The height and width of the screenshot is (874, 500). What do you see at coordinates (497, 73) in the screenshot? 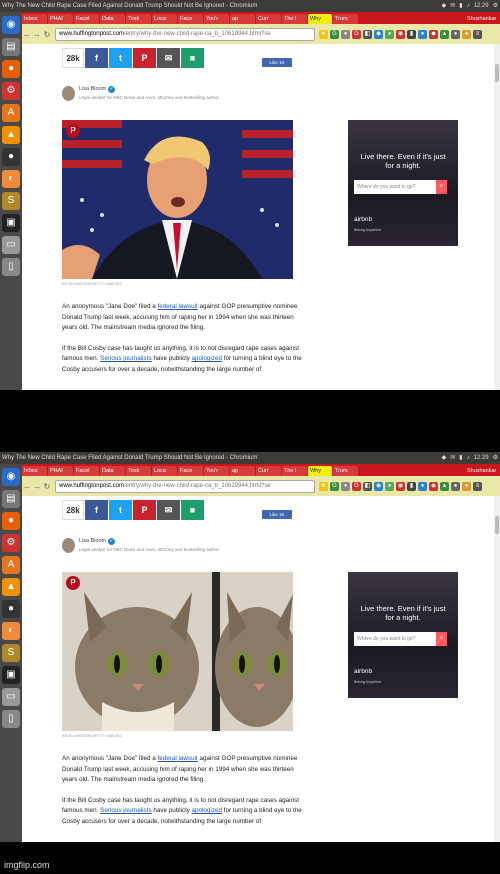
I see `scrollbar-thumb` at bounding box center [497, 73].